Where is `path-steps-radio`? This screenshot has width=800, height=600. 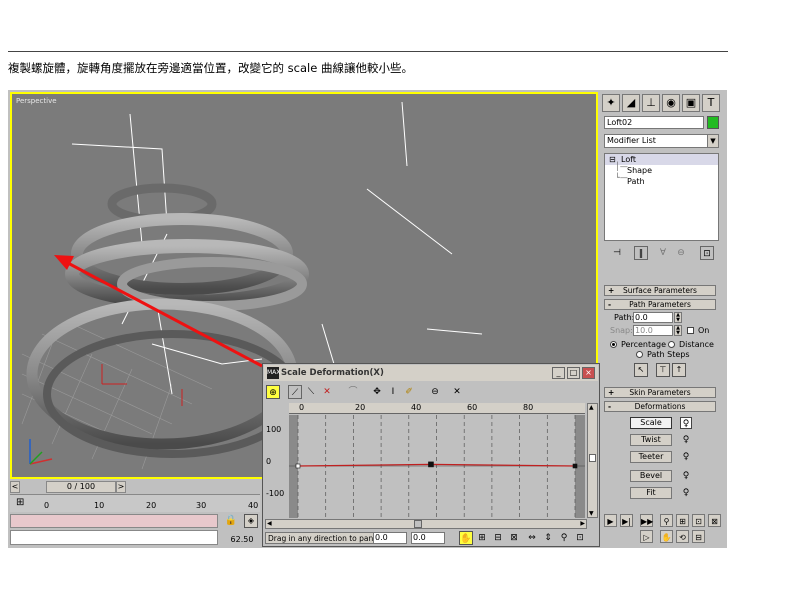
path-steps-radio is located at coordinates (639, 354).